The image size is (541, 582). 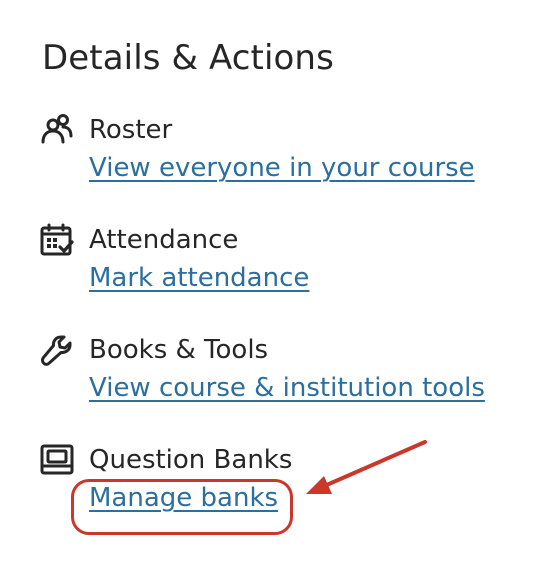 I want to click on wrench-icon, so click(x=57, y=350).